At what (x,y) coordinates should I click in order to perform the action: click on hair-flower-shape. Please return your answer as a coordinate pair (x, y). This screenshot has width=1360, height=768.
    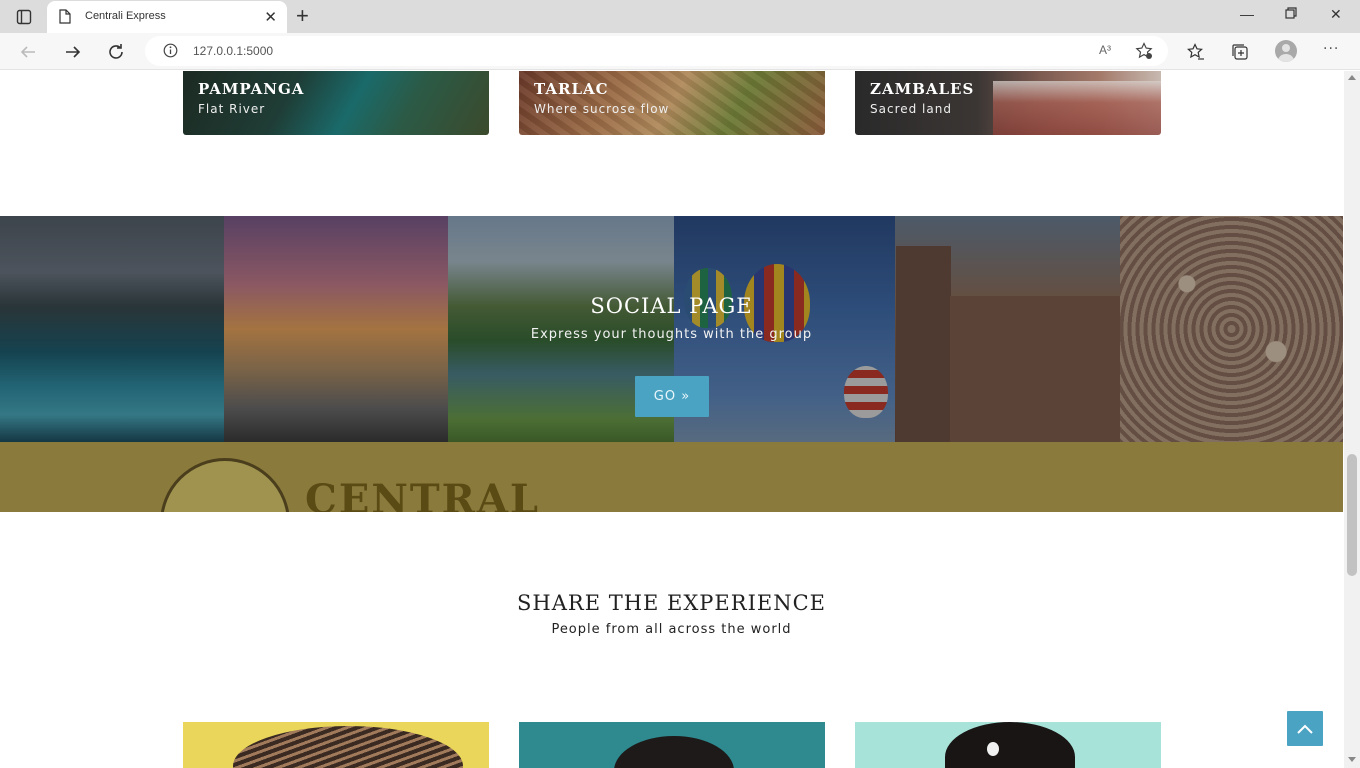
    Looking at the image, I should click on (993, 749).